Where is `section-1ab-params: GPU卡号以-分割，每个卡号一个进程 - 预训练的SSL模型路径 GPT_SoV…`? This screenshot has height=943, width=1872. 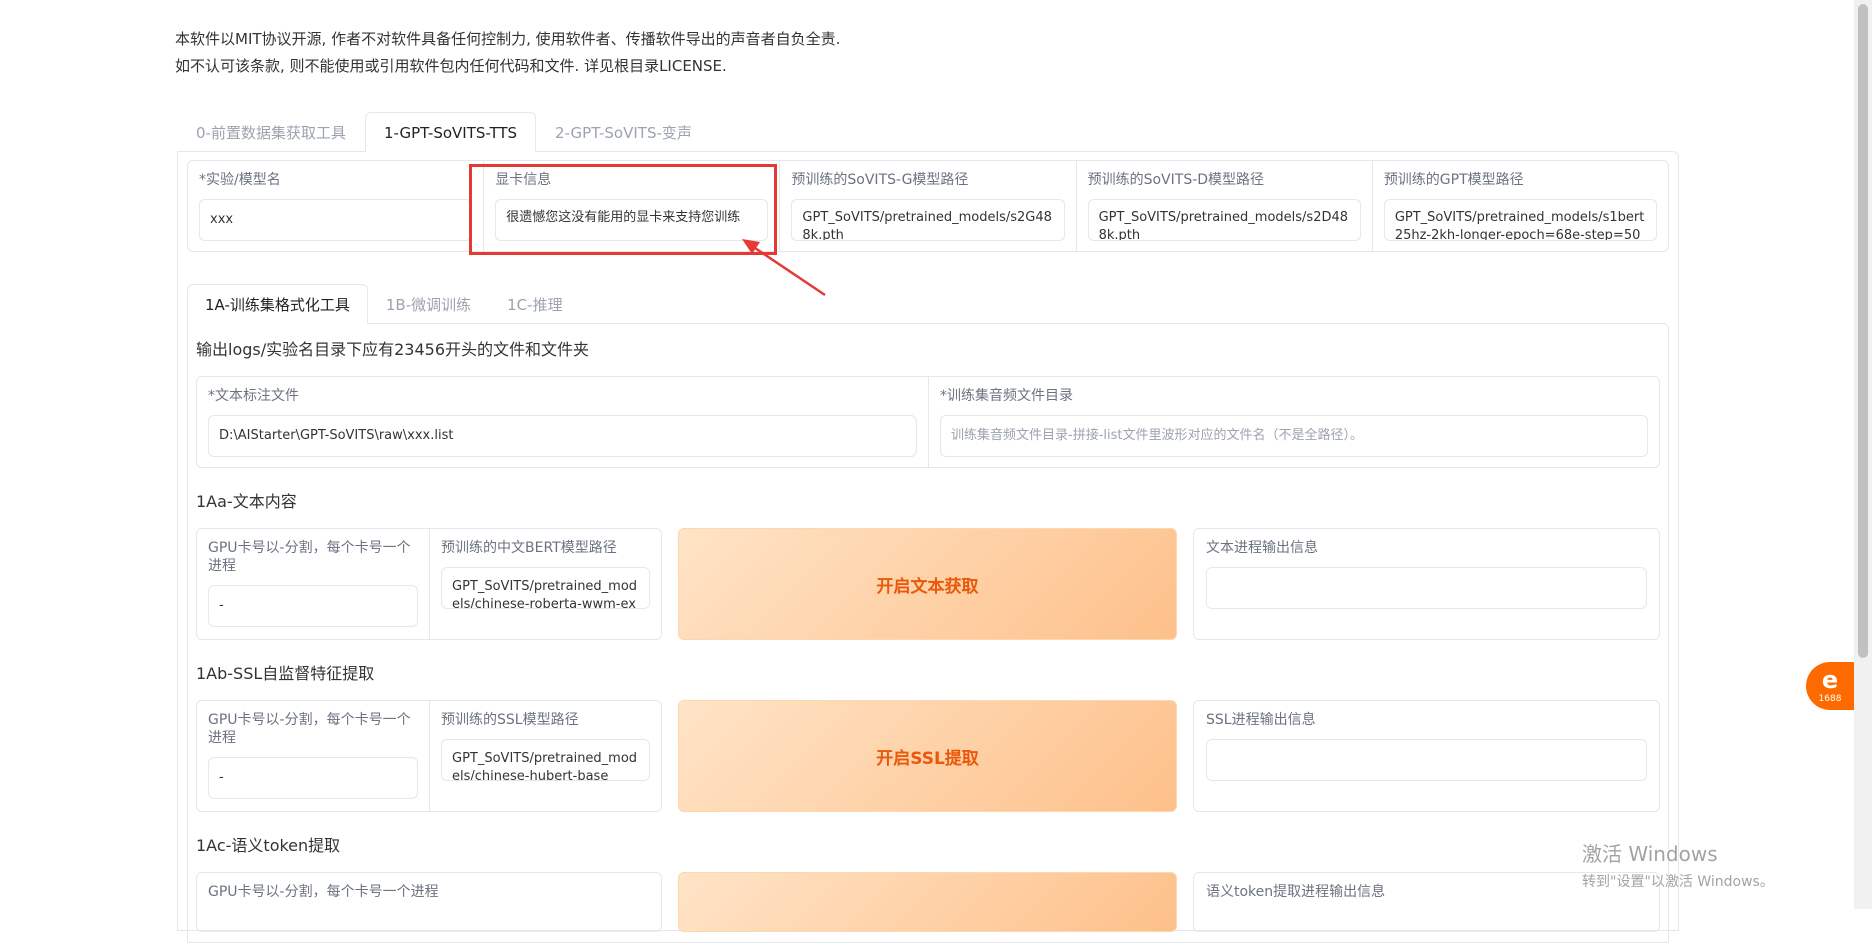 section-1ab-params: GPU卡号以-分割，每个卡号一个进程 - 预训练的SSL模型路径 GPT_SoV… is located at coordinates (429, 756).